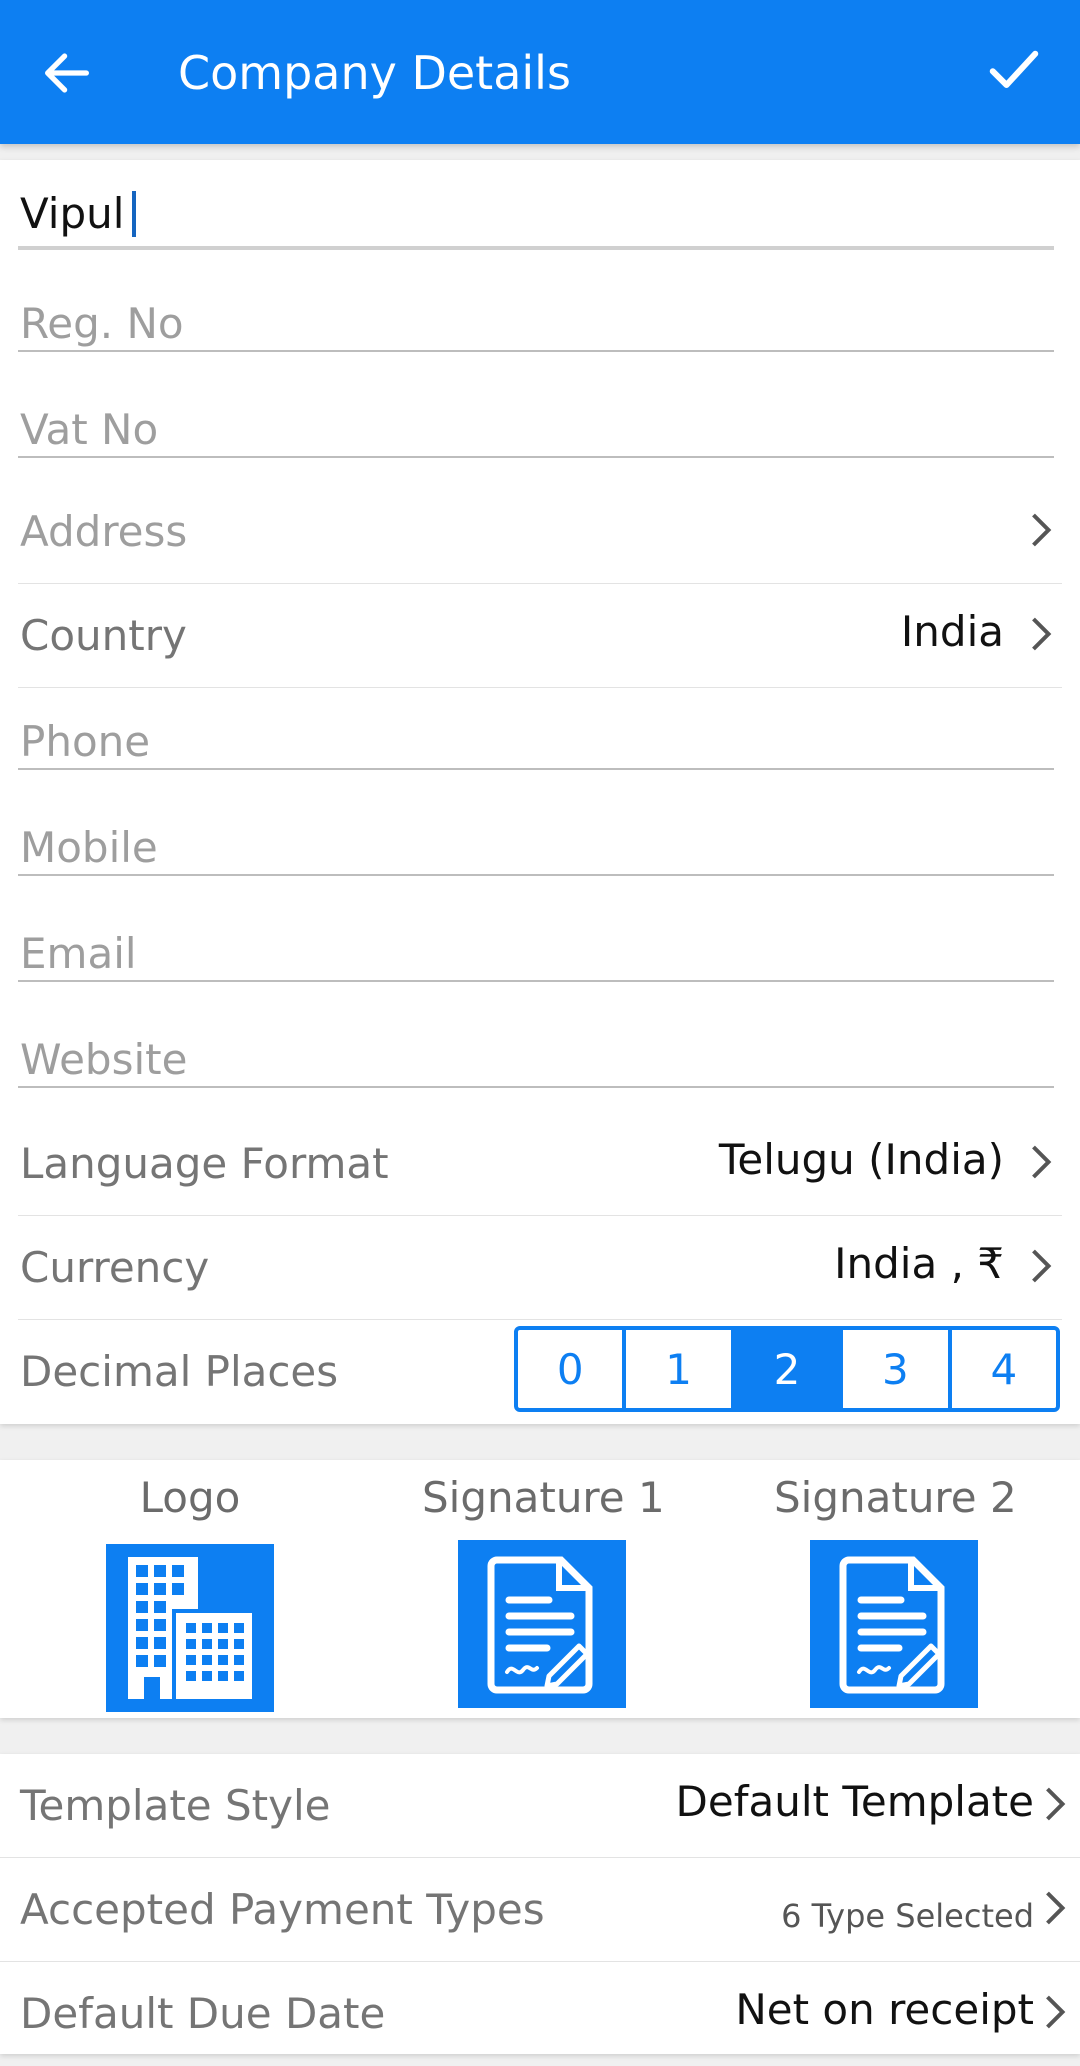  Describe the element at coordinates (540, 687) in the screenshot. I see `divider` at that location.